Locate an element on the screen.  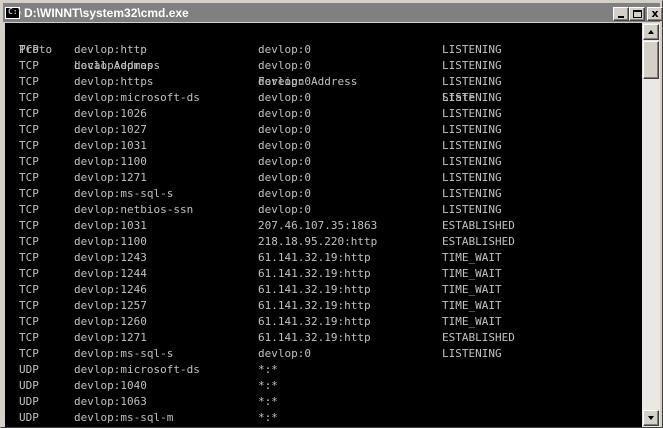
row-local-address: devlop:epmap is located at coordinates (114, 65).